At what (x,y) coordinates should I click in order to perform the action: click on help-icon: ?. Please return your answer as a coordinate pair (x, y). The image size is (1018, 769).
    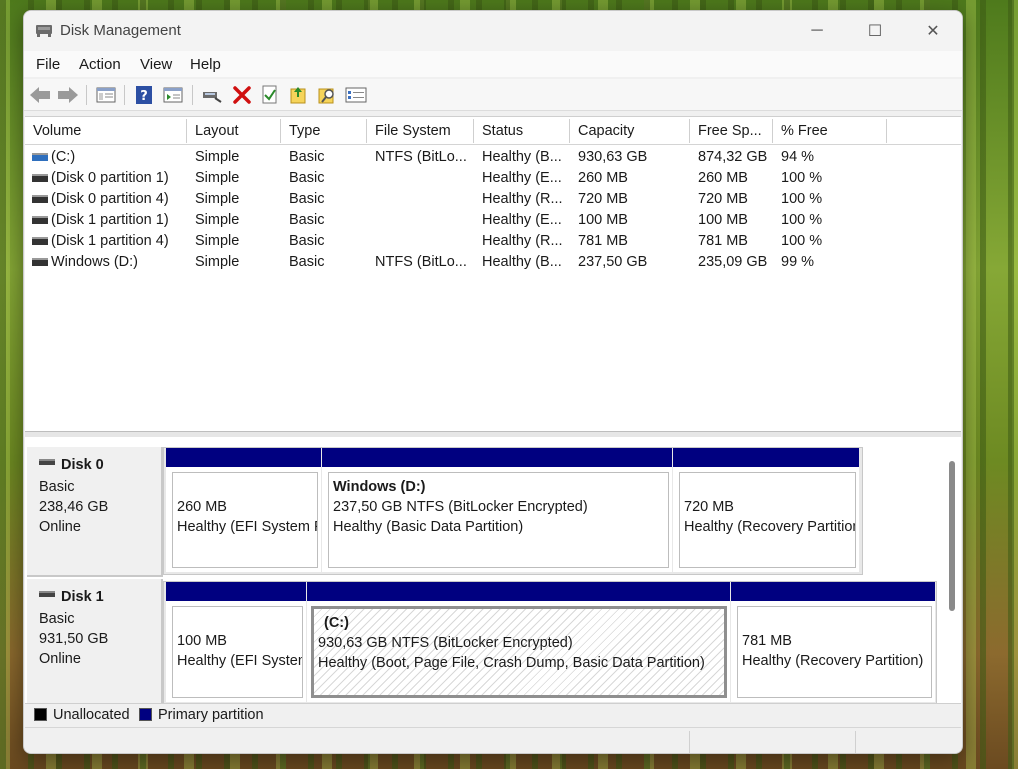
    Looking at the image, I should click on (144, 95).